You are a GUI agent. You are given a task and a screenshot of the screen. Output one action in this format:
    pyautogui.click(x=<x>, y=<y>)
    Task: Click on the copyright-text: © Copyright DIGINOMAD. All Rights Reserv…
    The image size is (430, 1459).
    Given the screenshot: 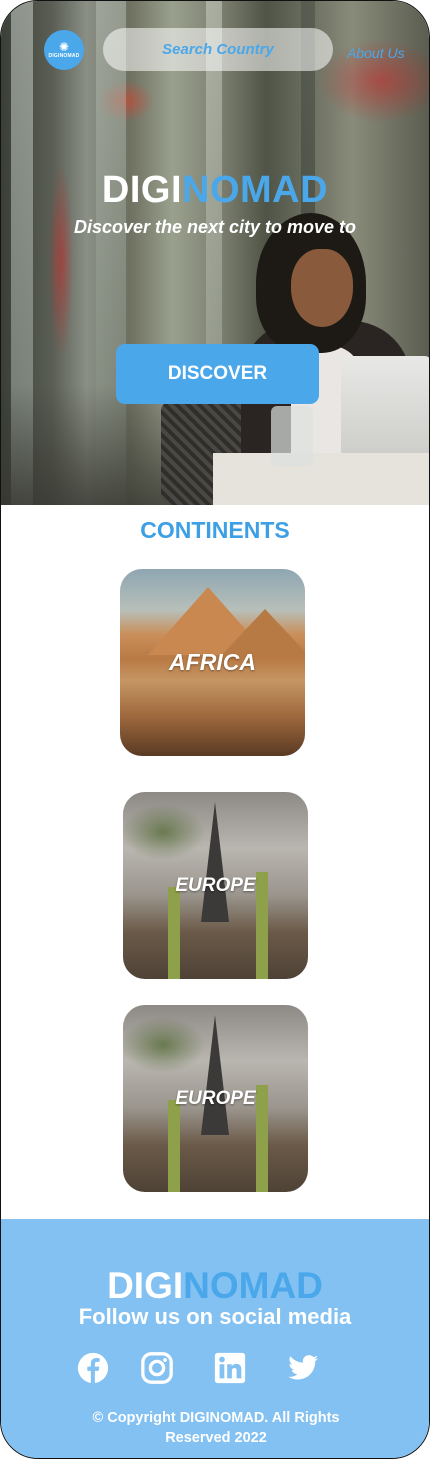 What is the action you would take?
    pyautogui.click(x=216, y=1428)
    